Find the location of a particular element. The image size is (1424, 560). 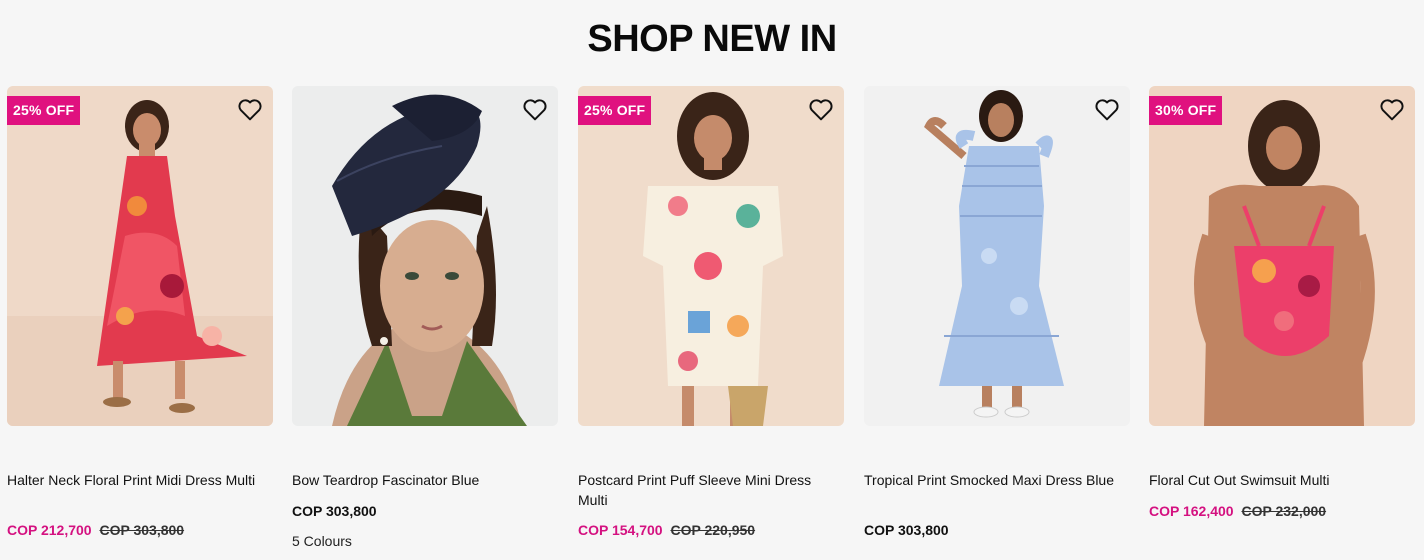

price-row: COP 212,700 COP 303,800 is located at coordinates (95, 530).